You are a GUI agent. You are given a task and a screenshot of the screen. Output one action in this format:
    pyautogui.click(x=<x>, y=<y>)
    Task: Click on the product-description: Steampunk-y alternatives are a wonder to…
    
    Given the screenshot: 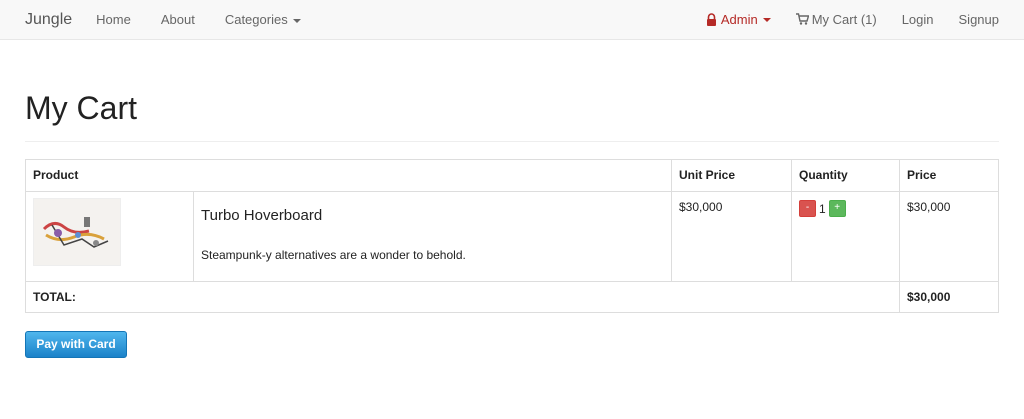 What is the action you would take?
    pyautogui.click(x=333, y=255)
    